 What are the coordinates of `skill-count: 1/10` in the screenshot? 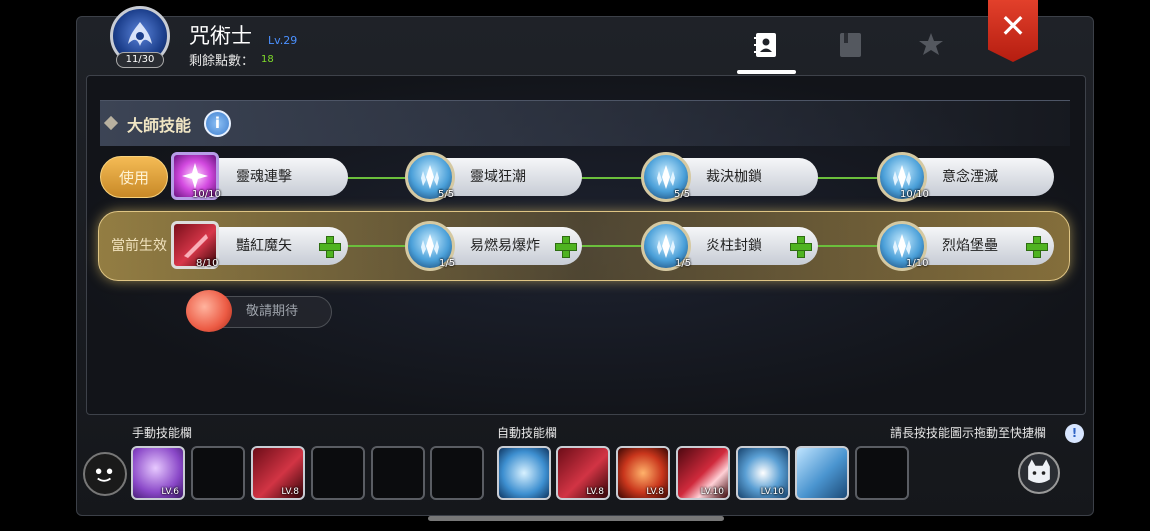 It's located at (917, 263).